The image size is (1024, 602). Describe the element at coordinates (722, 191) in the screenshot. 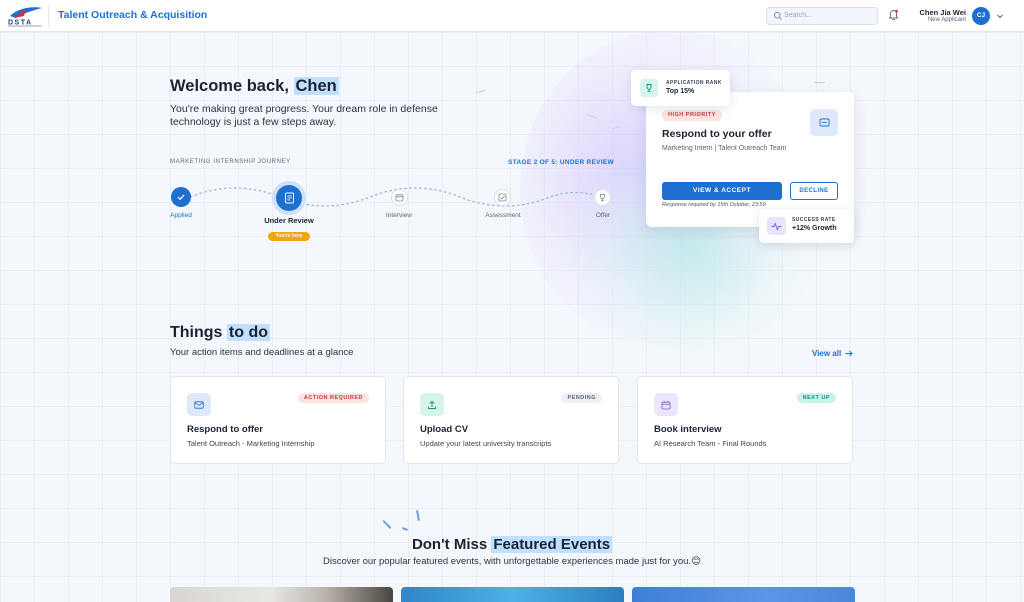

I see `view-accept-button: VIEW & ACCEPT` at that location.